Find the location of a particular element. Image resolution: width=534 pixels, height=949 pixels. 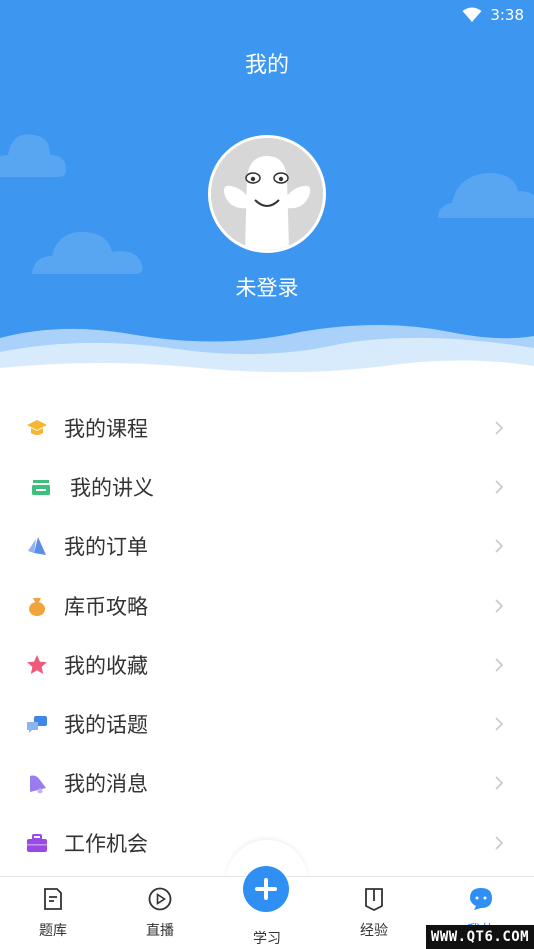

question-bank-icon is located at coordinates (53, 899).